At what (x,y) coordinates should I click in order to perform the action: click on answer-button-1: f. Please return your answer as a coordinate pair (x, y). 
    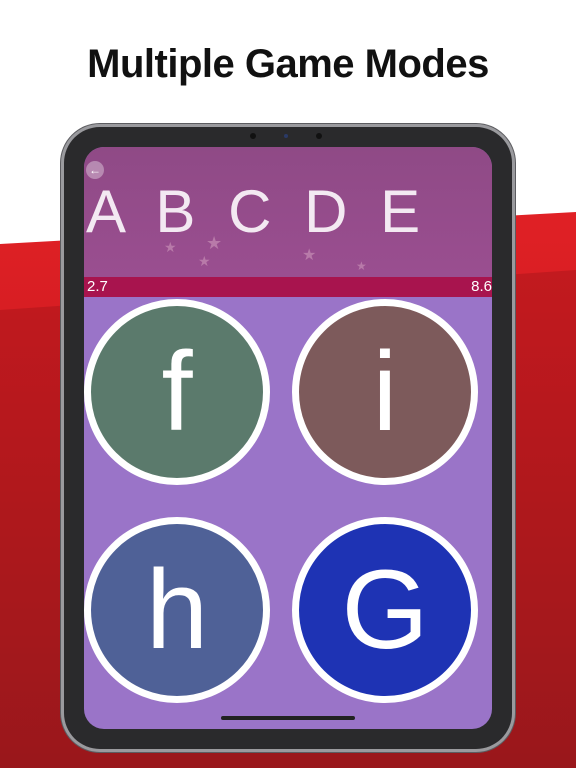
    Looking at the image, I should click on (177, 392).